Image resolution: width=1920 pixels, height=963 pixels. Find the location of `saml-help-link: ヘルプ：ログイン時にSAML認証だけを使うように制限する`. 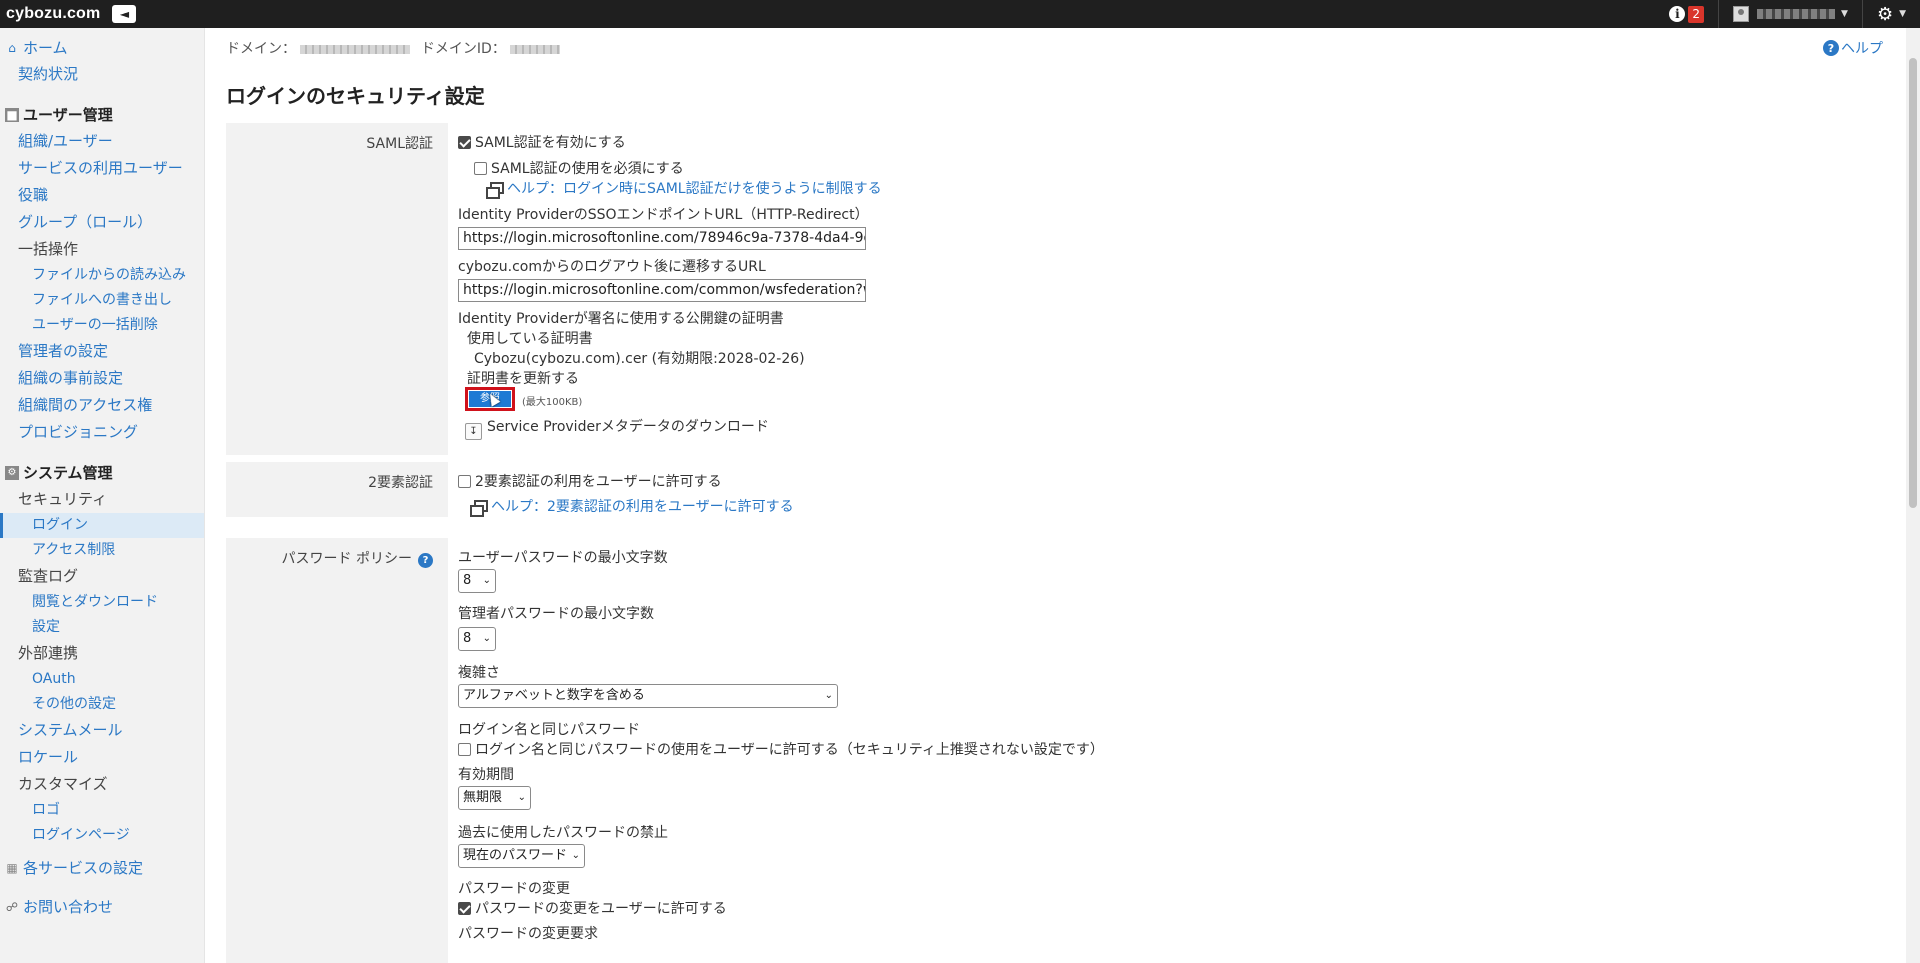

saml-help-link: ヘルプ：ログイン時にSAML認証だけを使うように制限する is located at coordinates (684, 188).